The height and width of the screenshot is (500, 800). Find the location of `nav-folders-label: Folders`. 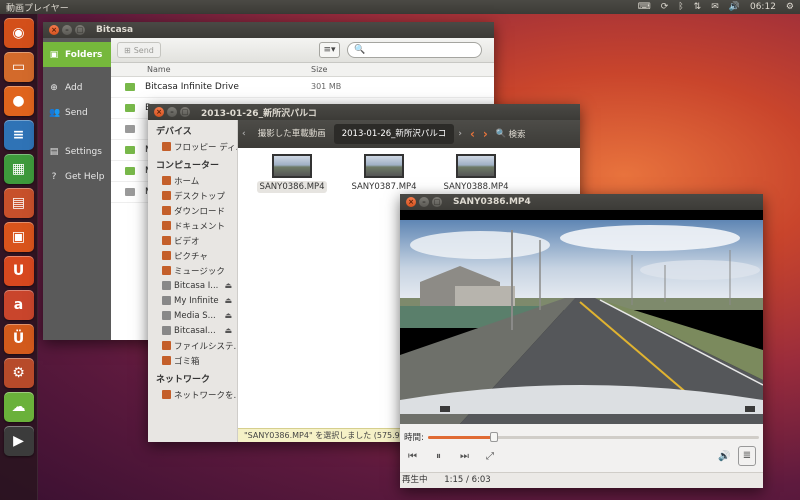

nav-folders-label: Folders is located at coordinates (84, 54).